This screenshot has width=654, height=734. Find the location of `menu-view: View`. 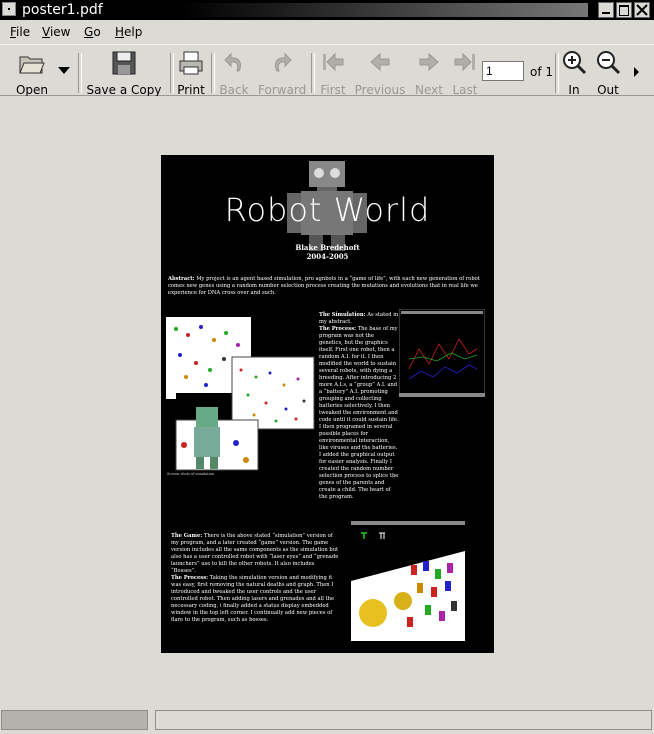

menu-view: View is located at coordinates (56, 32).